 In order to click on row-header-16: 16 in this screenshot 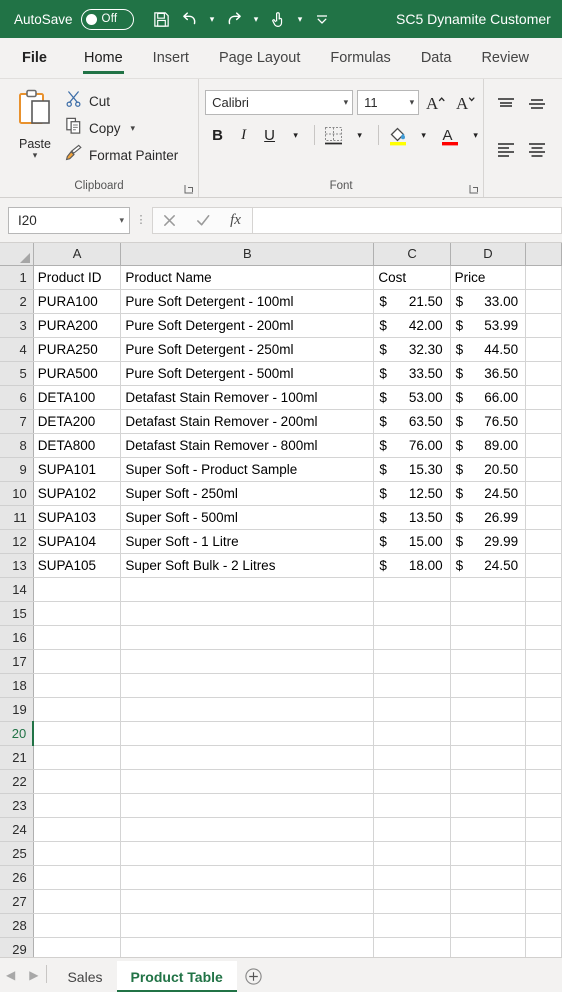, I will do `click(17, 637)`.